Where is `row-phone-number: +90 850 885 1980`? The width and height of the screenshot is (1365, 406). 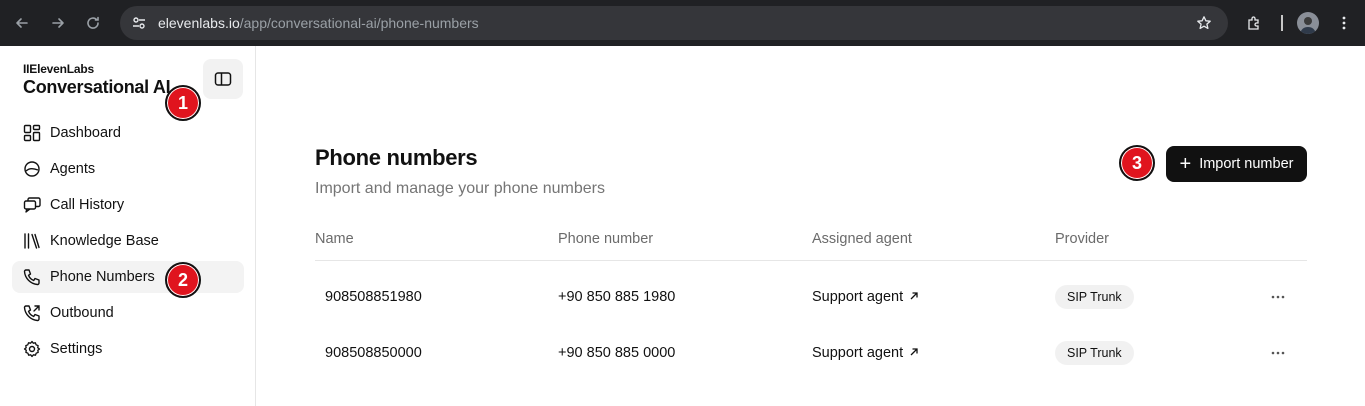
row-phone-number: +90 850 885 1980 is located at coordinates (617, 297).